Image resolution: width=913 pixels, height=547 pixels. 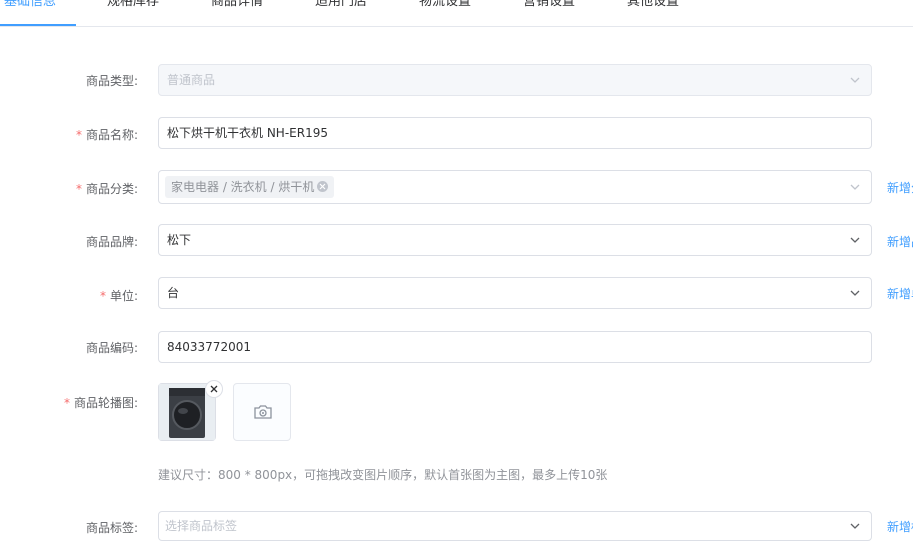 I want to click on tab-applicable-stores: 适用门店, so click(x=341, y=6).